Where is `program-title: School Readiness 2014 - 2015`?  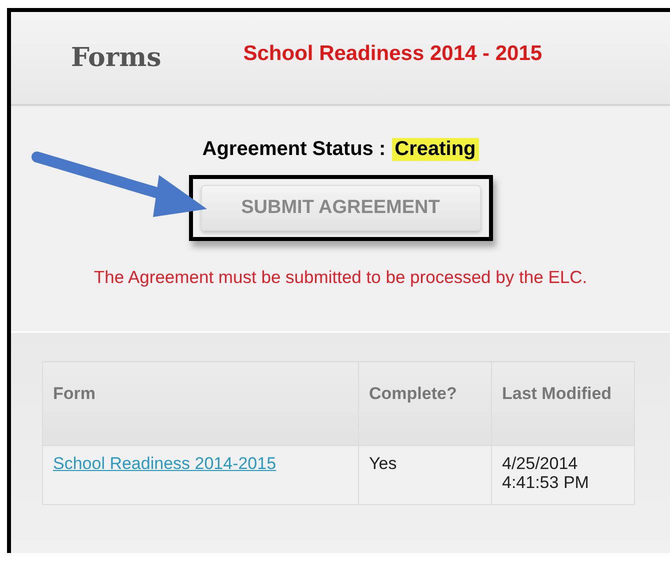 program-title: School Readiness 2014 - 2015 is located at coordinates (392, 54).